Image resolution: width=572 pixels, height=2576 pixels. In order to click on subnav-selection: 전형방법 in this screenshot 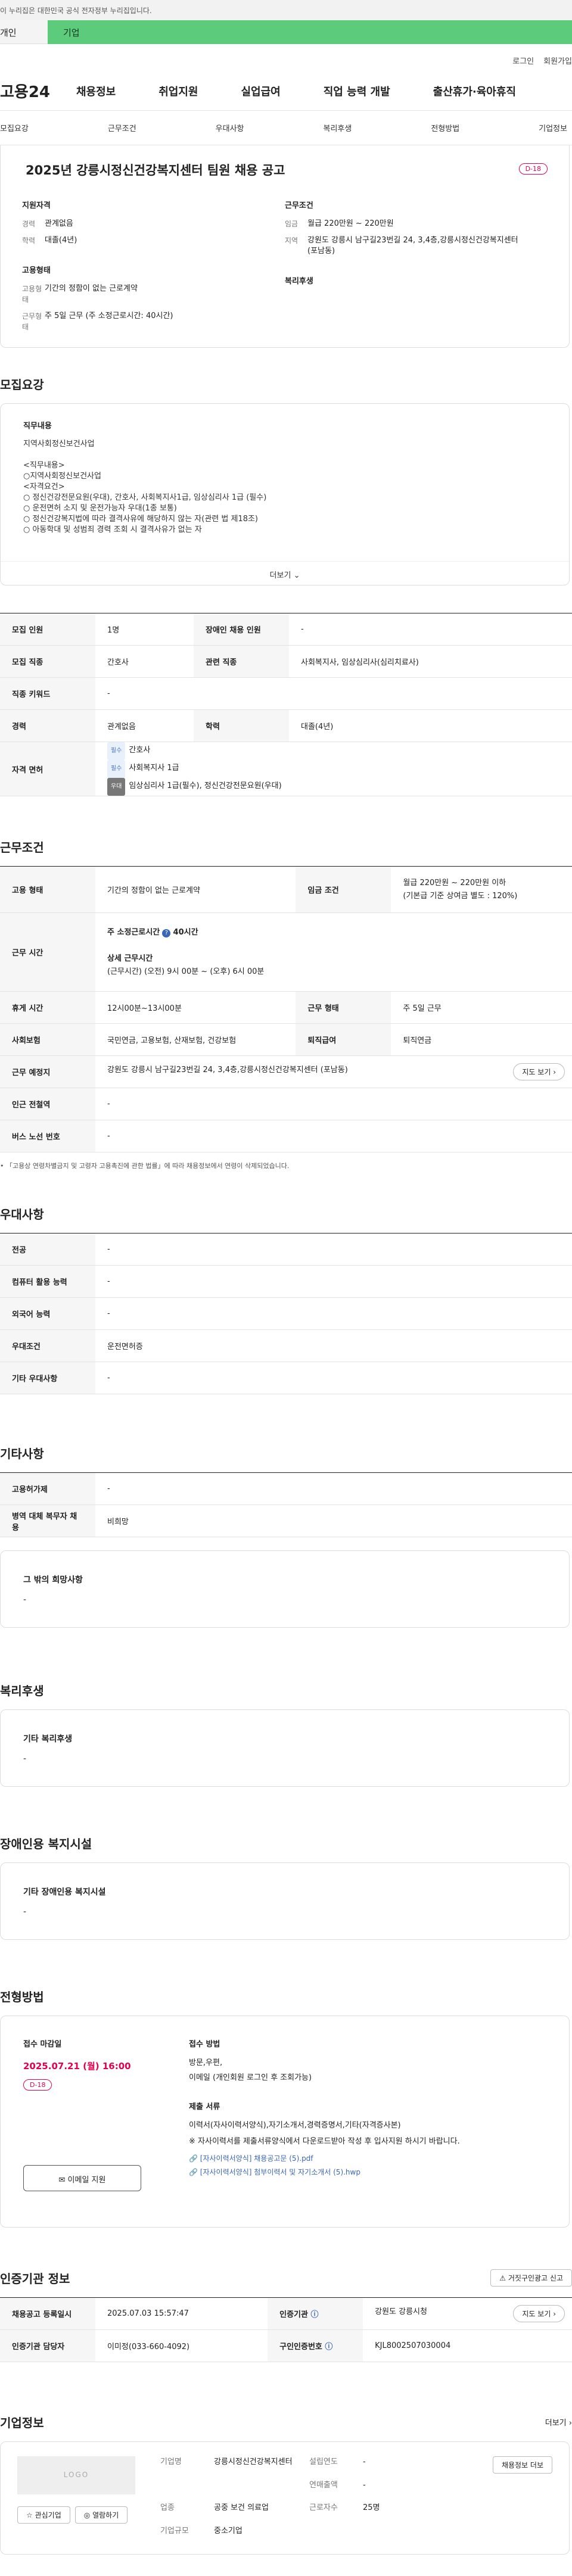, I will do `click(445, 127)`.